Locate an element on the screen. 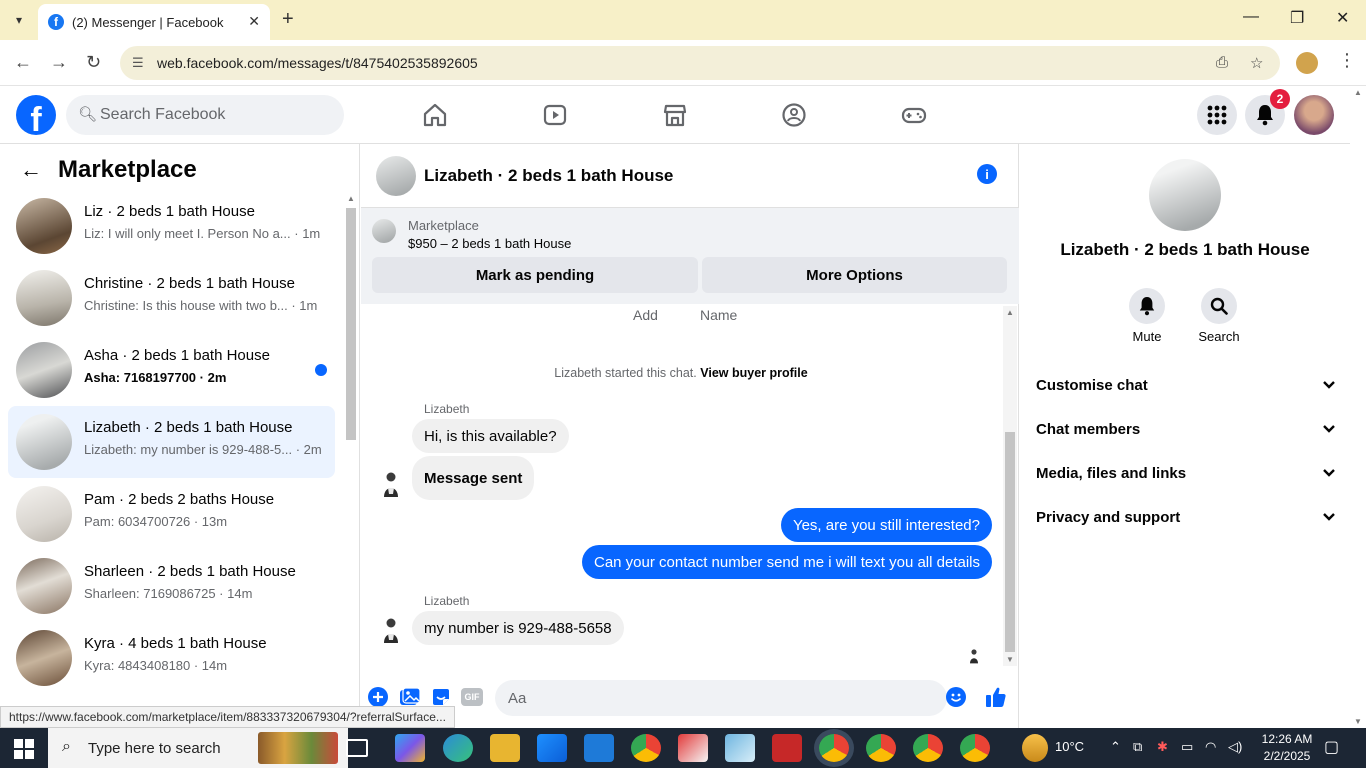 The image size is (1366, 768). notification-center-icon: ▢ is located at coordinates (1331, 747).